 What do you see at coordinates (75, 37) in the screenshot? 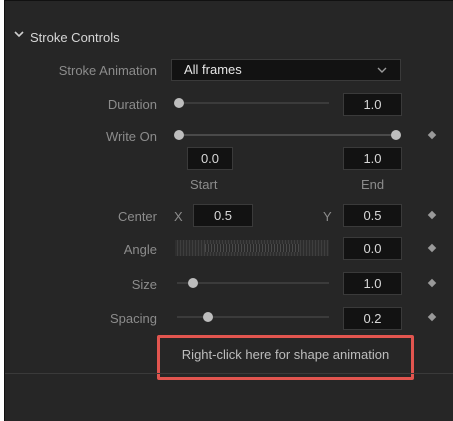
I see `section-title: Stroke Controls` at bounding box center [75, 37].